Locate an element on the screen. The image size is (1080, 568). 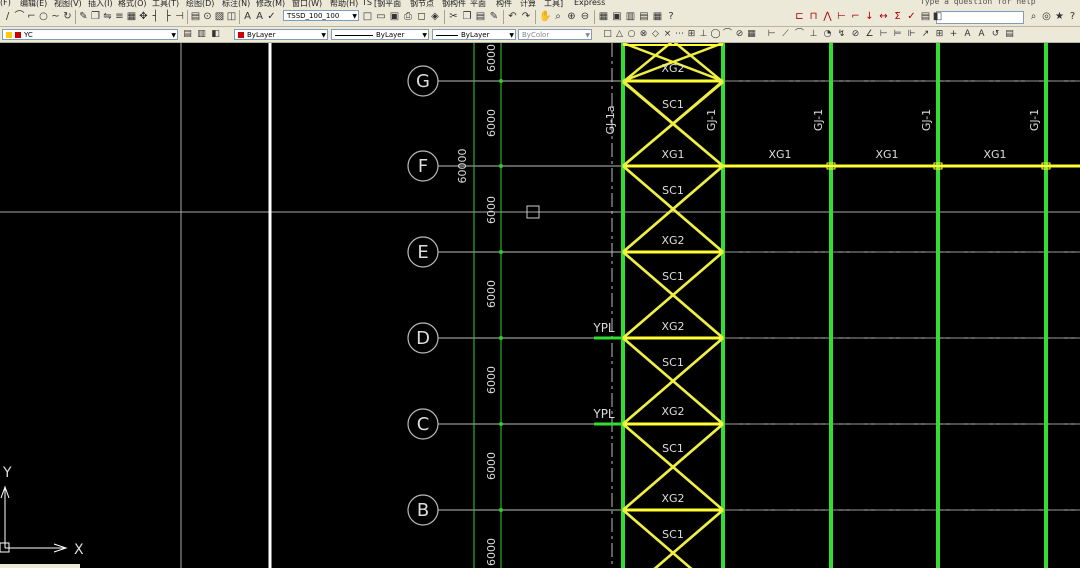
menu-item: TS is located at coordinates (367, 3).